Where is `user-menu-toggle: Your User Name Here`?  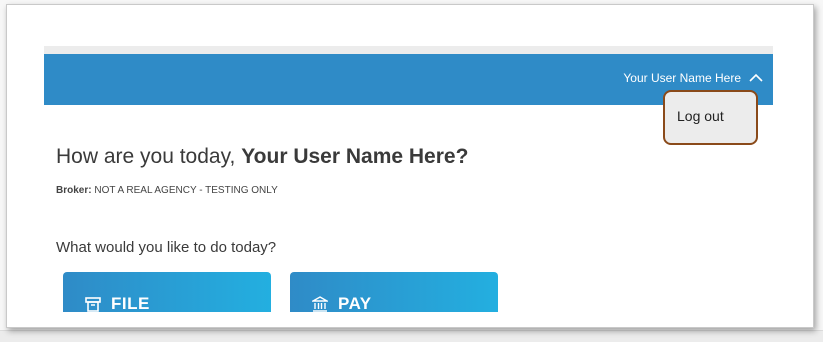 user-menu-toggle: Your User Name Here is located at coordinates (693, 78).